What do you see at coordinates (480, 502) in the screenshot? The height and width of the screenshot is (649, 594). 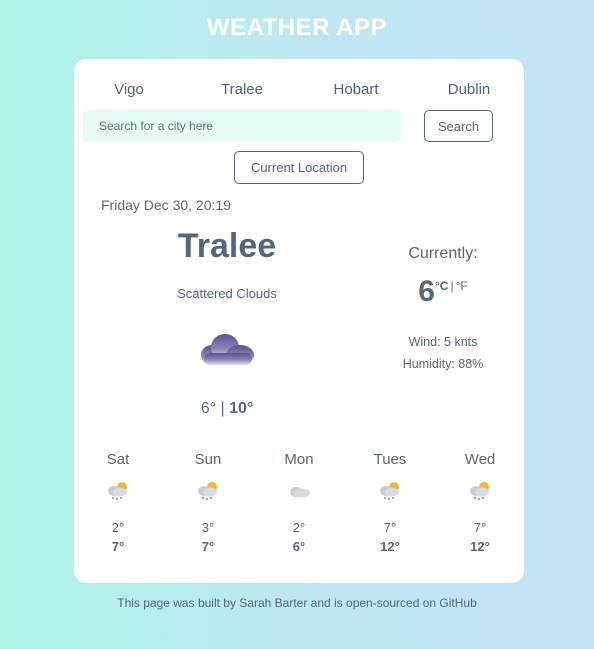 I see `forecast-day: Wed 7° 12°` at bounding box center [480, 502].